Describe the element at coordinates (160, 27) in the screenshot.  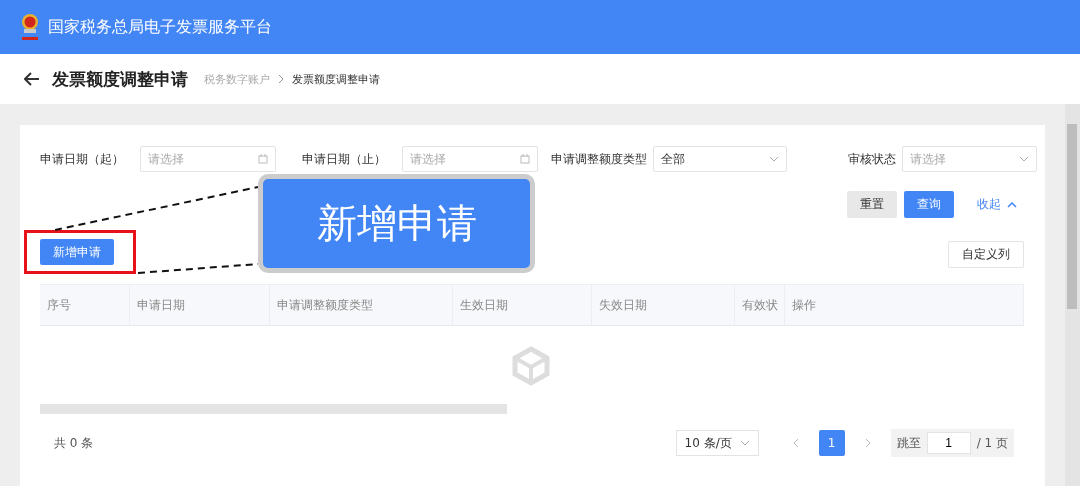
I see `platform-title: 国家税务总局电子发票服务平台` at that location.